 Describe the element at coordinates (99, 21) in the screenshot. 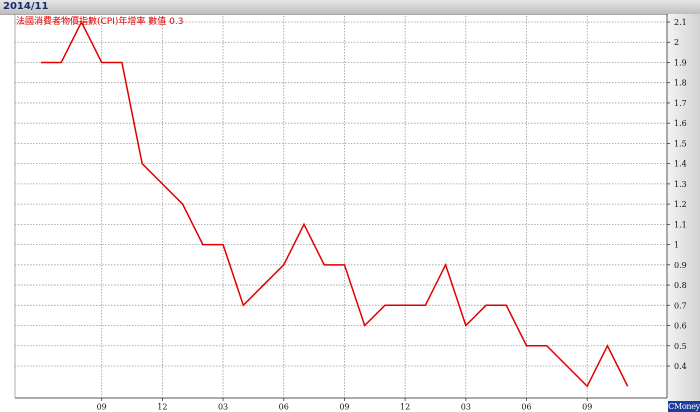

I see `chart-title: 法國消費者物價指數(CPI)年增率 數值 0.3` at that location.